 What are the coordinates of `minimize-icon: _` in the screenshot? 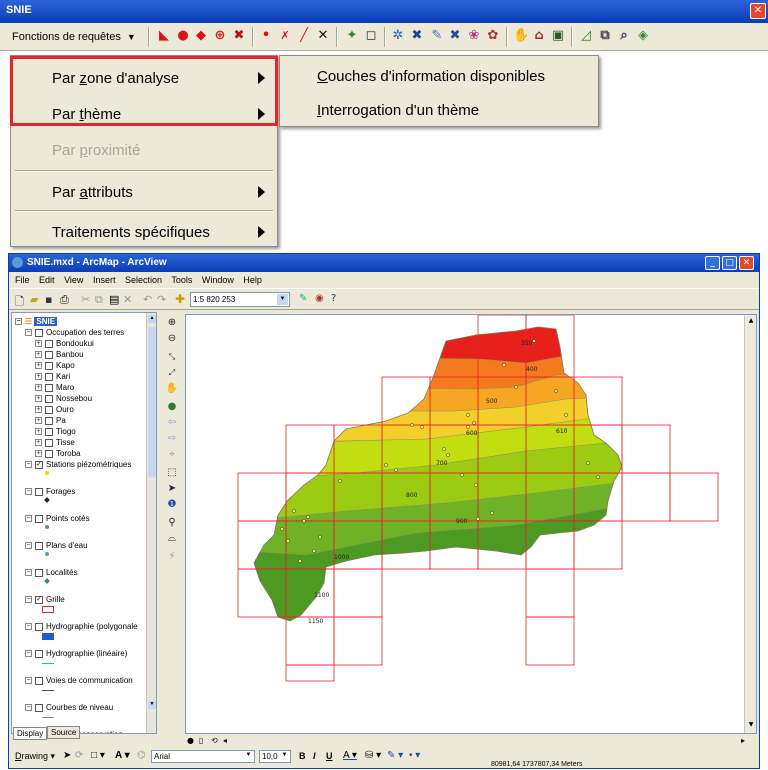 It's located at (712, 263).